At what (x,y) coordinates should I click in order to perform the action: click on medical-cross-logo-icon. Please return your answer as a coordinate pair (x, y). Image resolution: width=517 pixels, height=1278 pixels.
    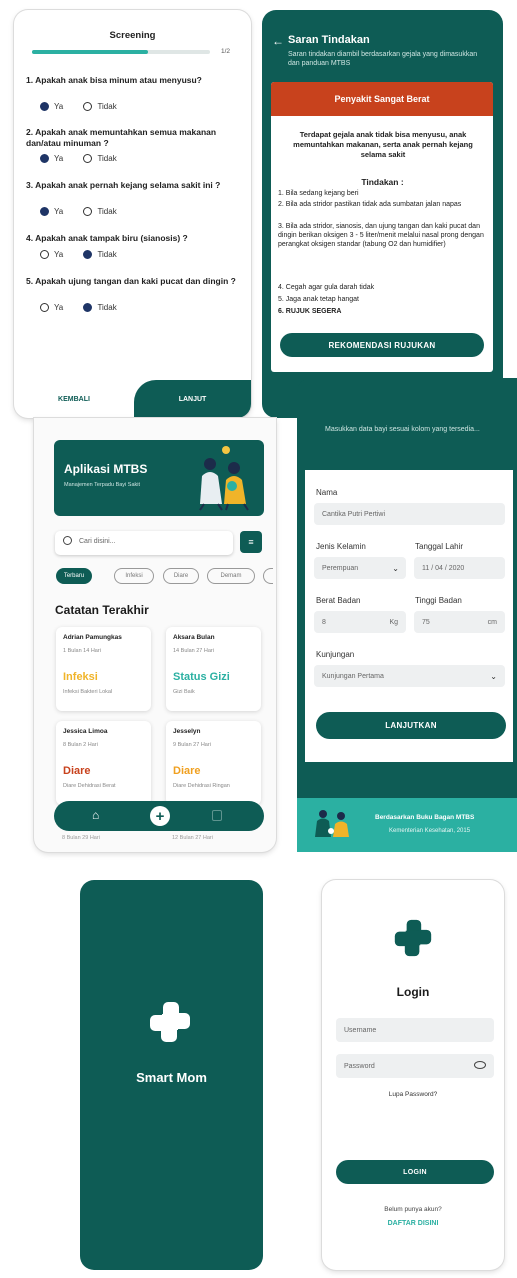
    Looking at the image, I should click on (413, 938).